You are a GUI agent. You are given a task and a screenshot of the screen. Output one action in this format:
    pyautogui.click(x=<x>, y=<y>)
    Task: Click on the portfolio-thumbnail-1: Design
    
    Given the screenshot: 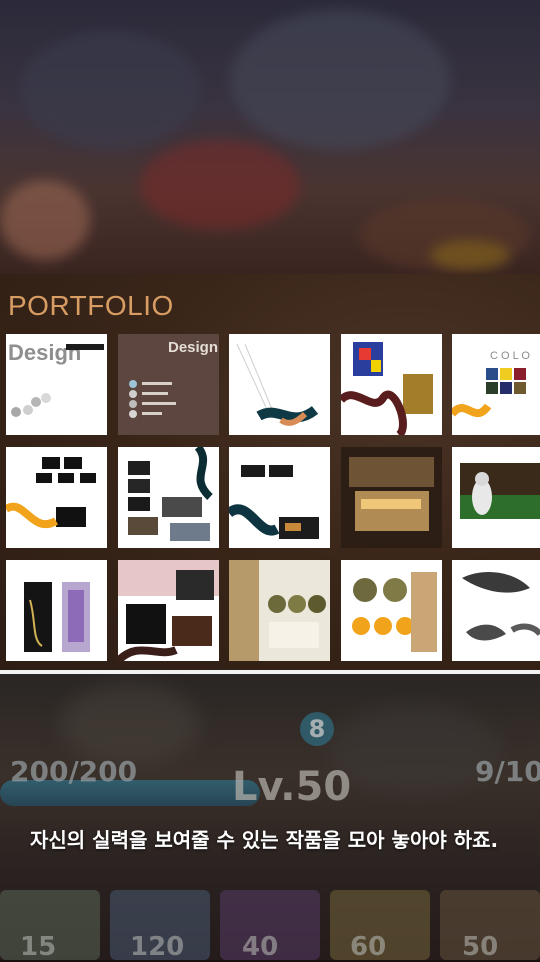 What is the action you would take?
    pyautogui.click(x=56, y=384)
    